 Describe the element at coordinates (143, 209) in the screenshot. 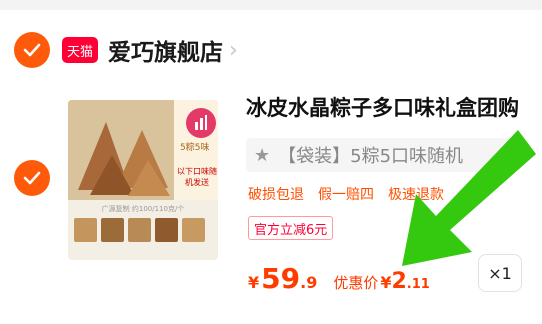

I see `thumb-caption: 广源复制 约100/110克/个` at that location.